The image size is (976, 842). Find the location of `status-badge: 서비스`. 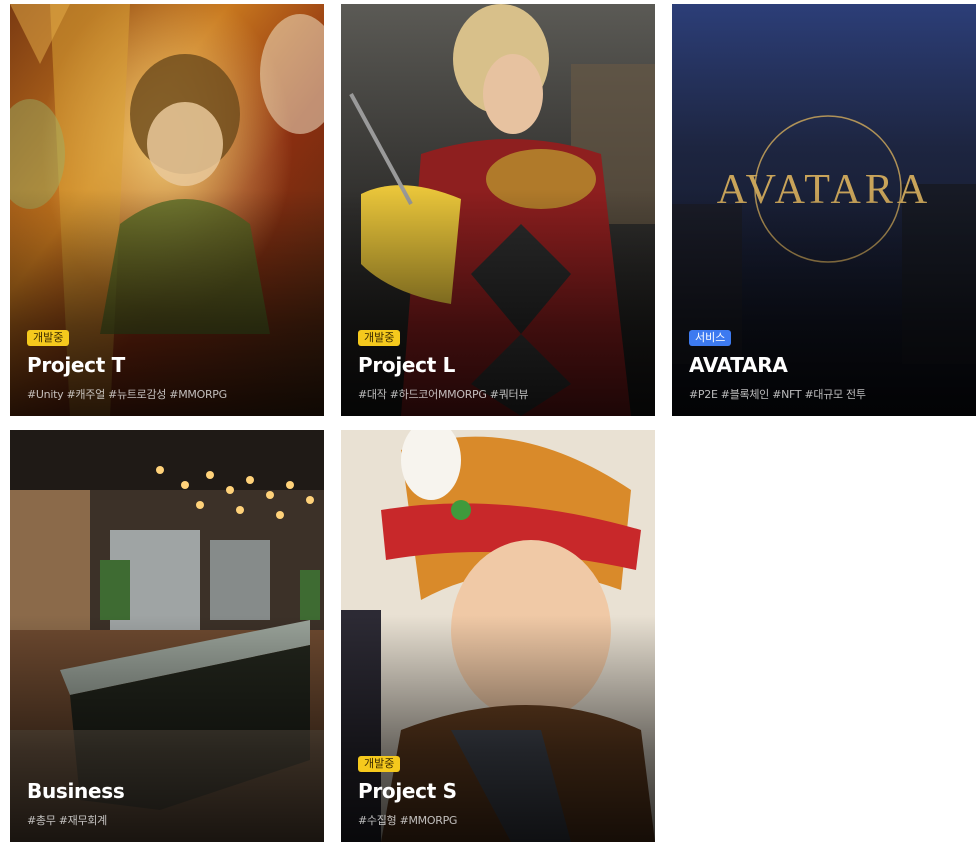

status-badge: 서비스 is located at coordinates (710, 338).